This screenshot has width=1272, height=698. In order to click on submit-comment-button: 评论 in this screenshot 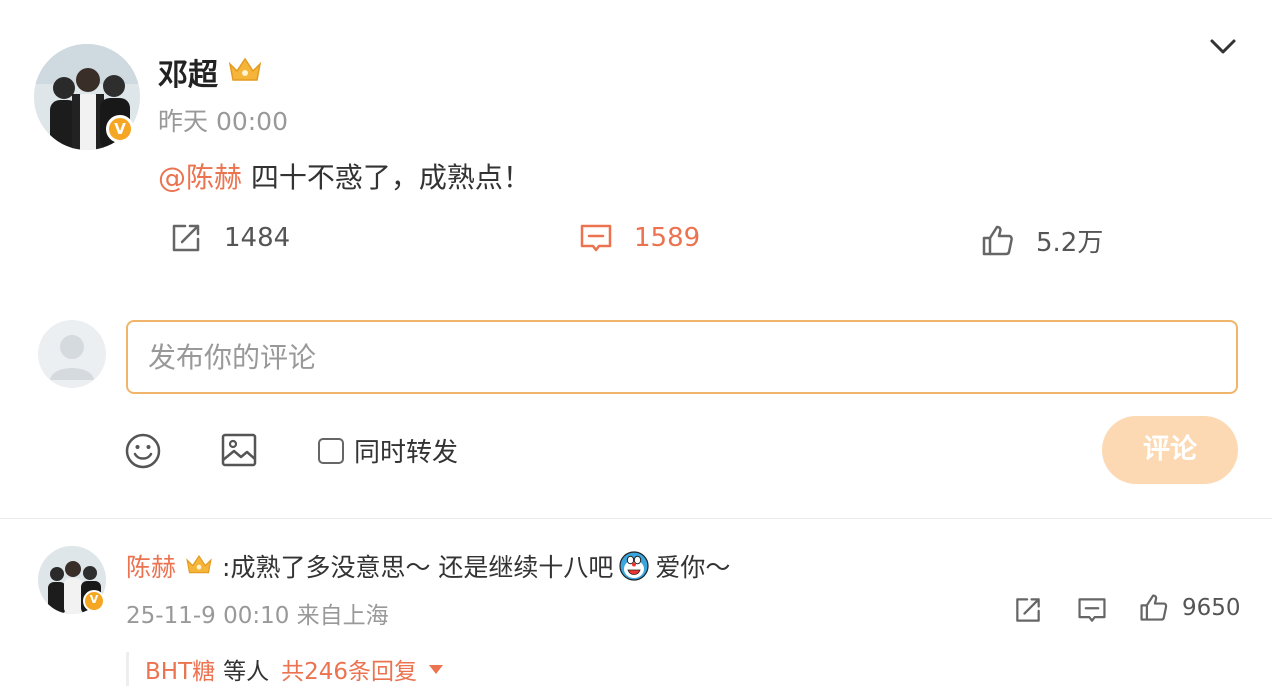, I will do `click(1170, 450)`.